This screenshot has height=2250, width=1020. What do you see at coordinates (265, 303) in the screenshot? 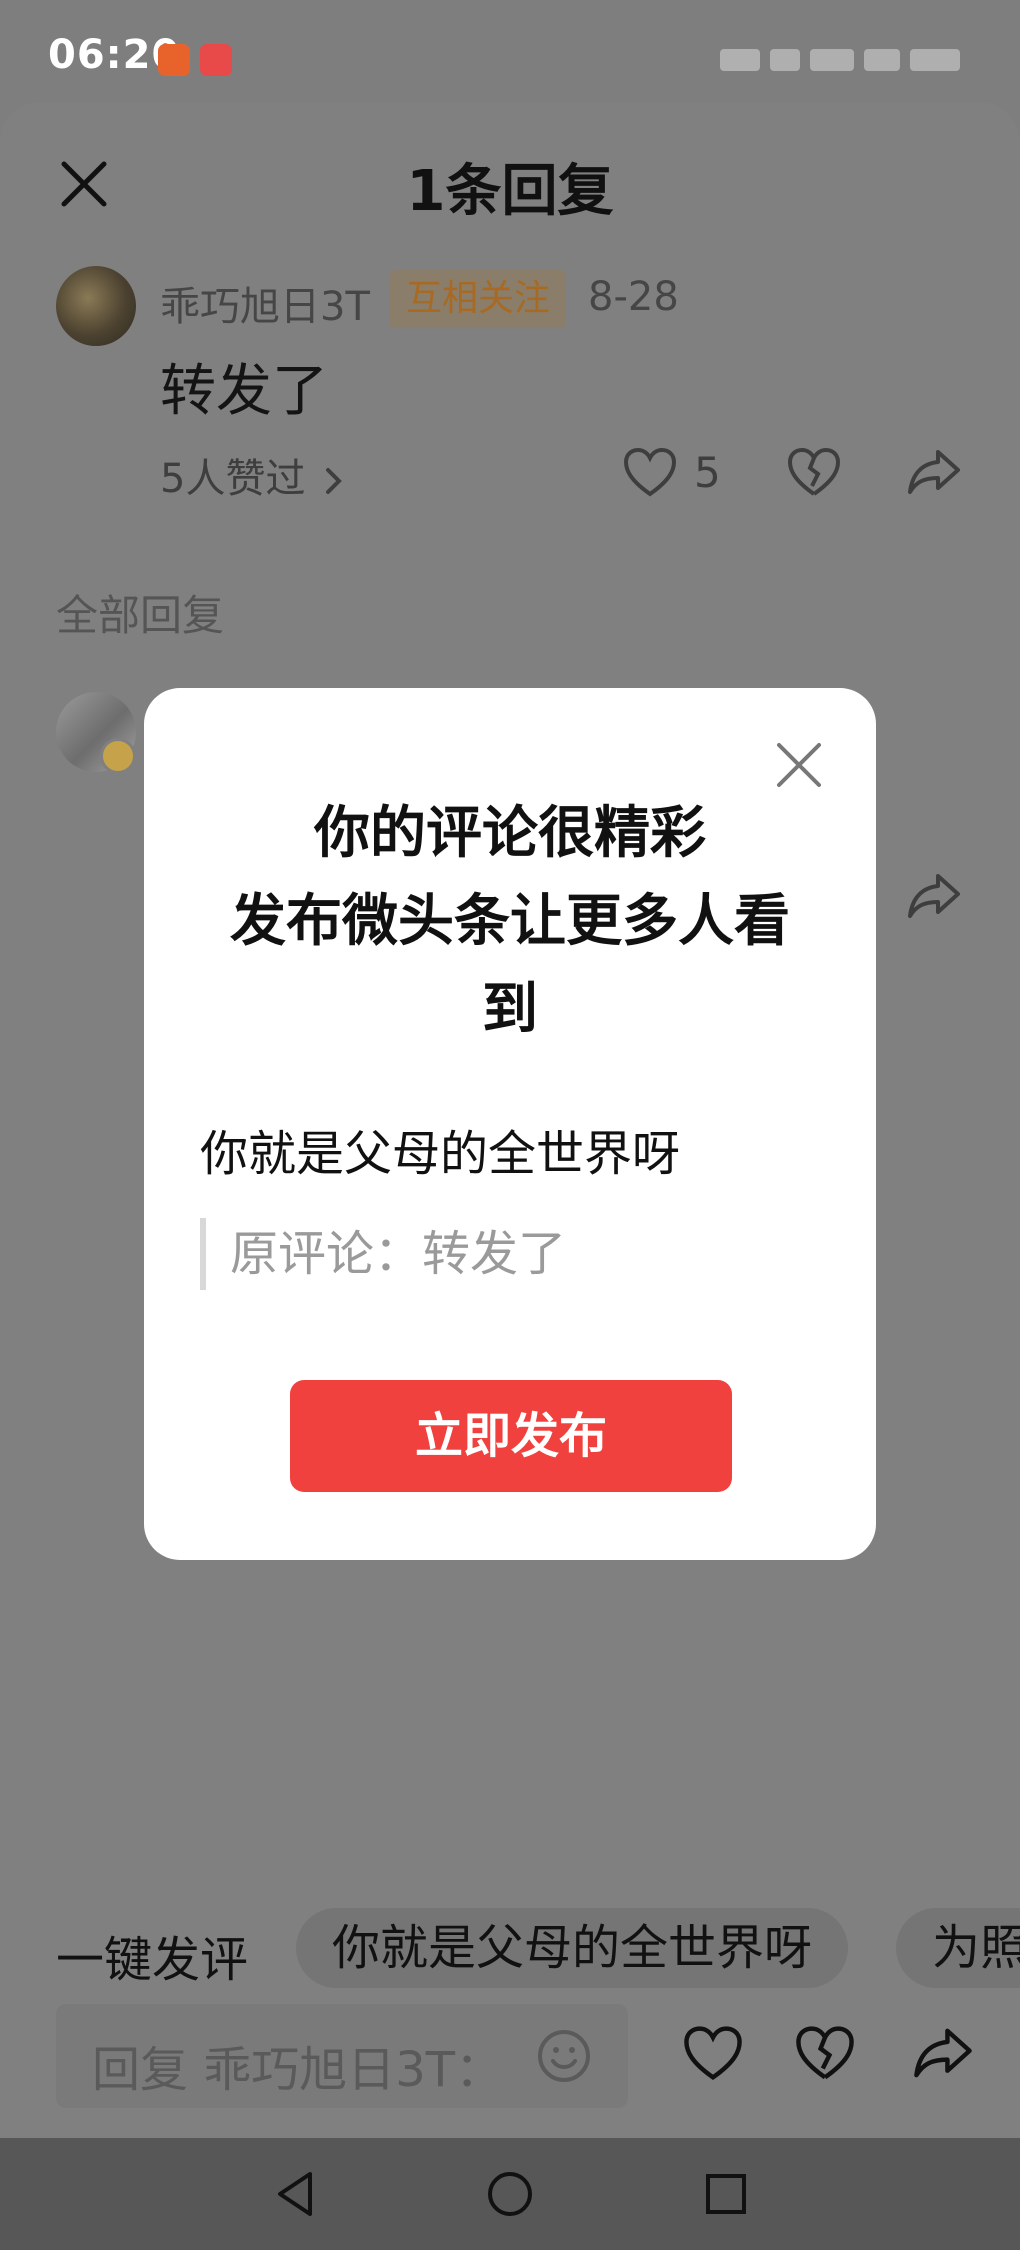
I see `comment-username: 乖巧旭日3T` at bounding box center [265, 303].